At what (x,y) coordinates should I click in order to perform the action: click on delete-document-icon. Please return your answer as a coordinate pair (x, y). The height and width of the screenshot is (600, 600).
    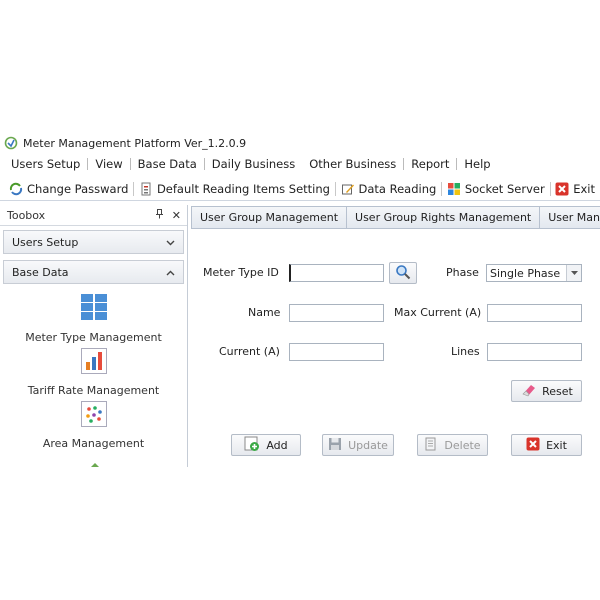
    Looking at the image, I should click on (431, 445).